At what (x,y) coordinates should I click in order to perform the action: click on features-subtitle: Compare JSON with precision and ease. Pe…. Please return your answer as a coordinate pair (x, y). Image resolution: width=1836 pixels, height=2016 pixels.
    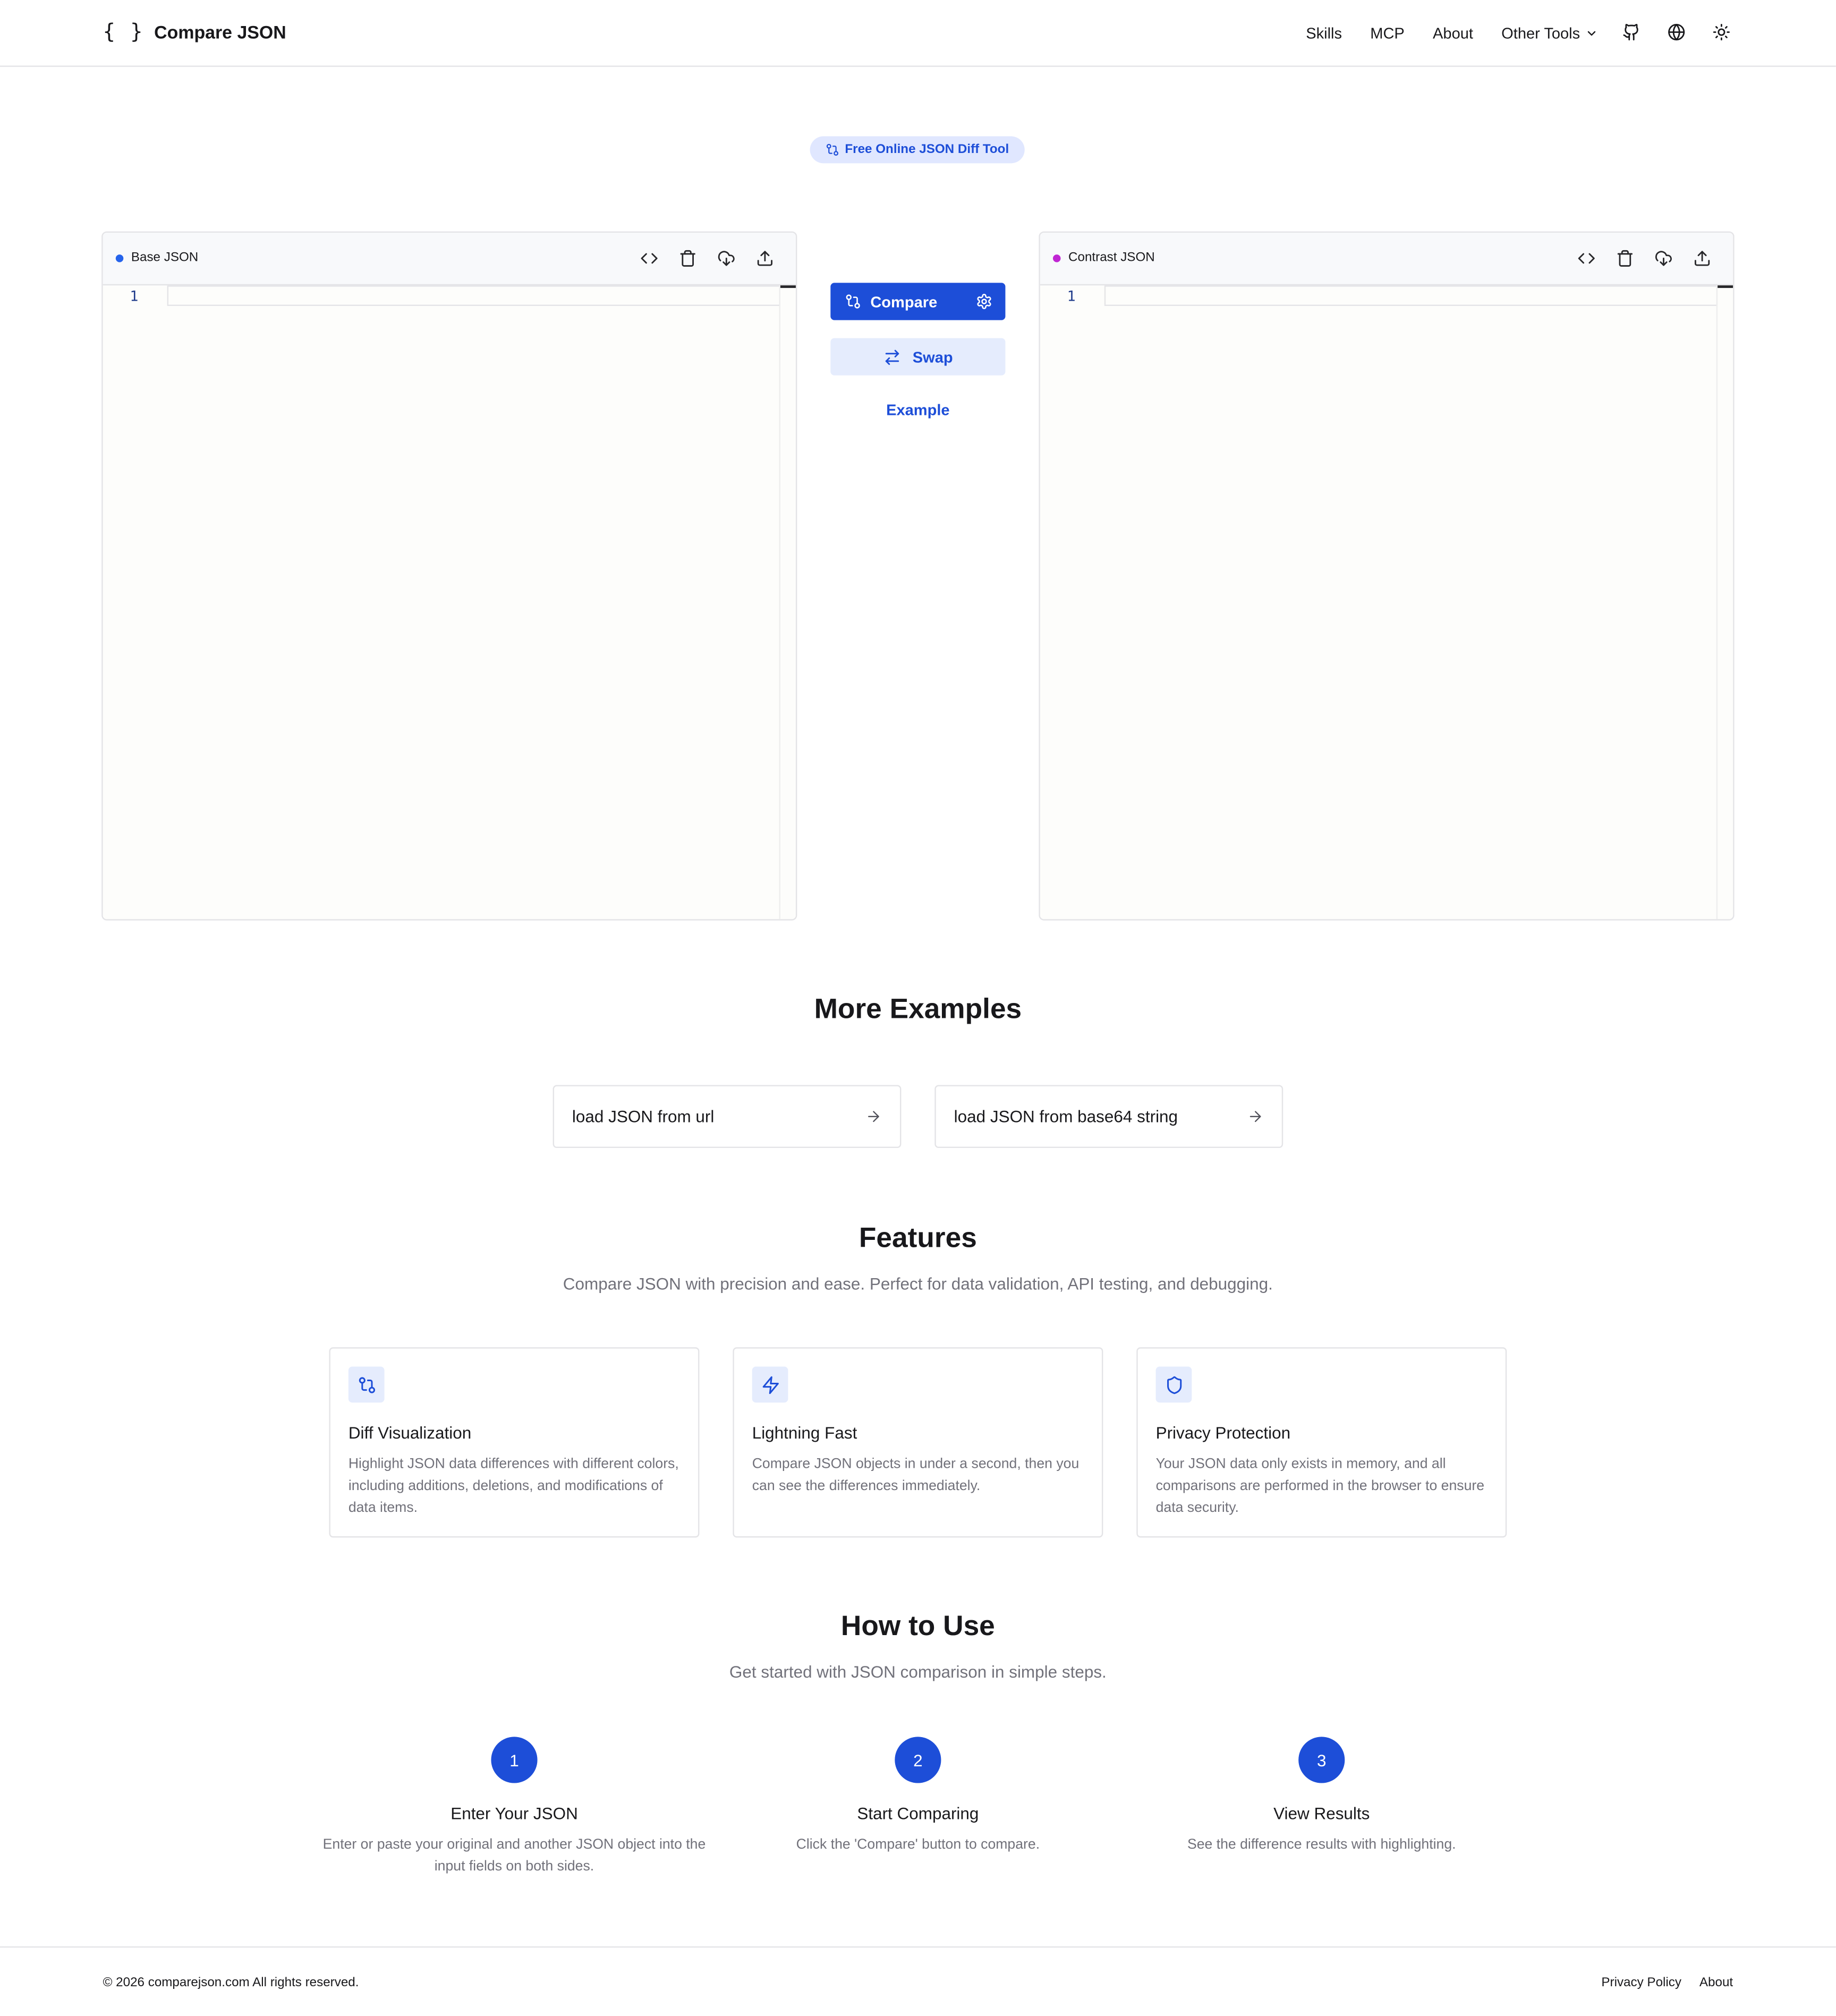
    Looking at the image, I should click on (918, 1284).